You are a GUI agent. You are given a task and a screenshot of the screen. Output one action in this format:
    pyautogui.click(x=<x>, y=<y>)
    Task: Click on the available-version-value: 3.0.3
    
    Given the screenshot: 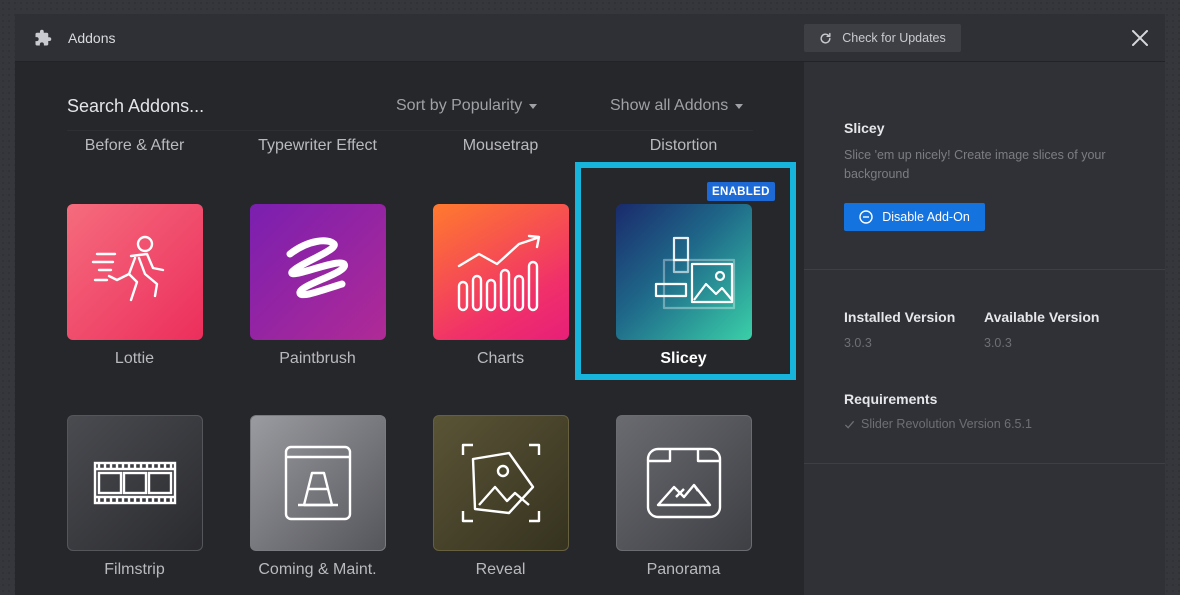 What is the action you would take?
    pyautogui.click(x=998, y=343)
    